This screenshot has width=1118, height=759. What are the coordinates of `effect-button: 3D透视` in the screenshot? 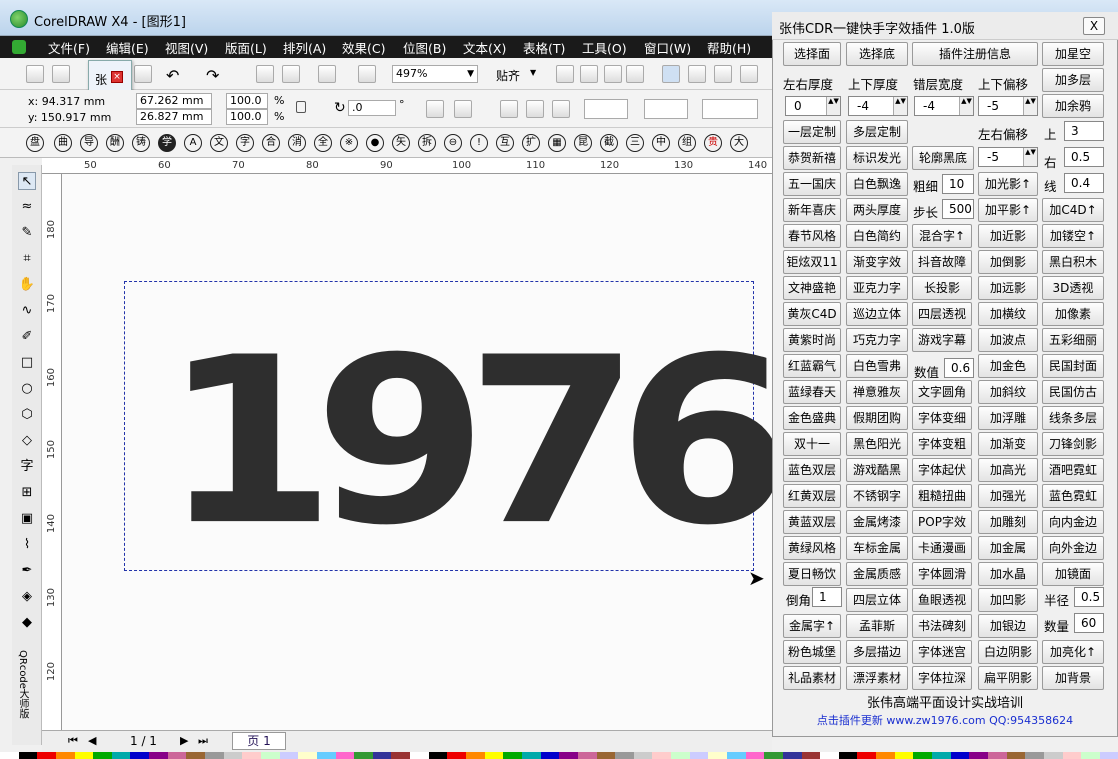 It's located at (1073, 288).